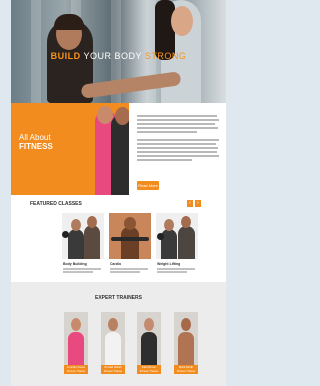  Describe the element at coordinates (36, 146) in the screenshot. I see `about-title-line2: FITNESS` at that location.